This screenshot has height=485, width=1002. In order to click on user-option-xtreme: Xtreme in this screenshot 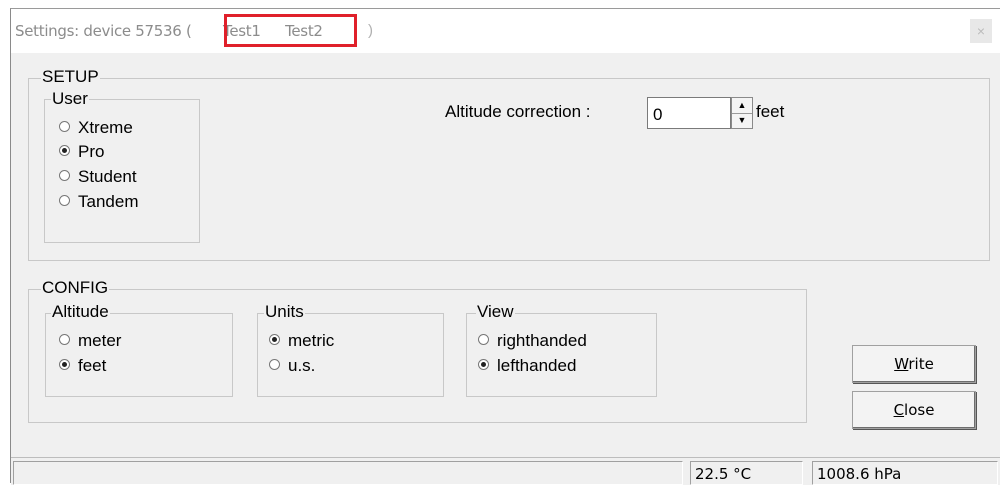, I will do `click(96, 128)`.